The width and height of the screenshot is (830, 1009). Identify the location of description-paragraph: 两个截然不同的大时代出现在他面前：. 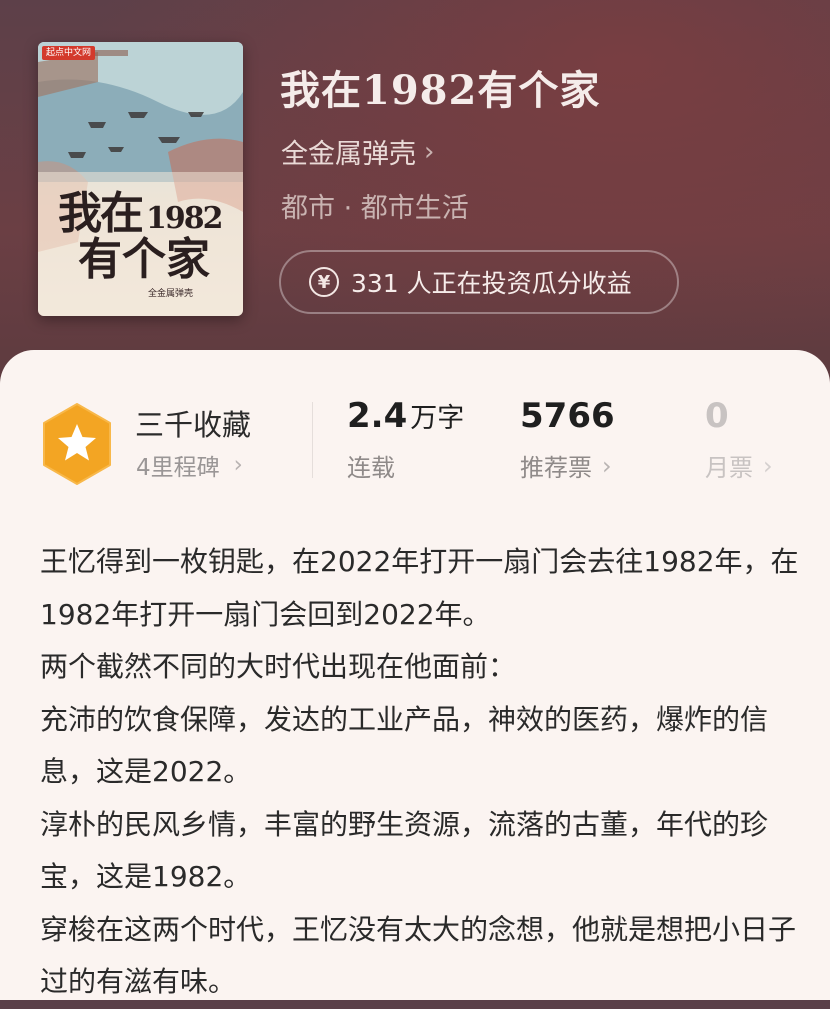
(278, 666).